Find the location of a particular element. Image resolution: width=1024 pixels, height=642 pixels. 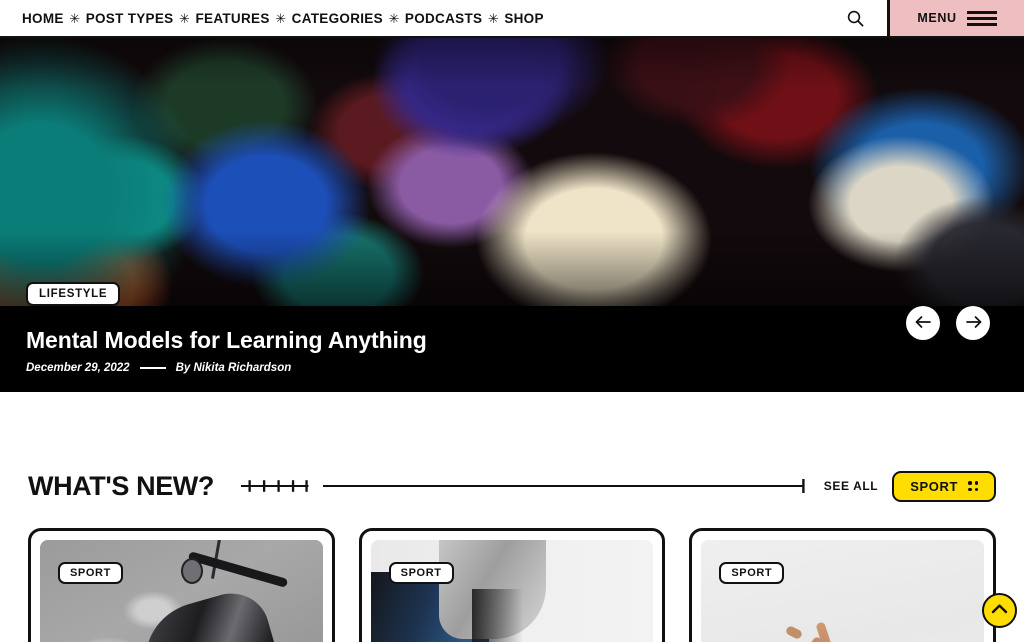

category-filter-label: SPORT is located at coordinates (934, 486).